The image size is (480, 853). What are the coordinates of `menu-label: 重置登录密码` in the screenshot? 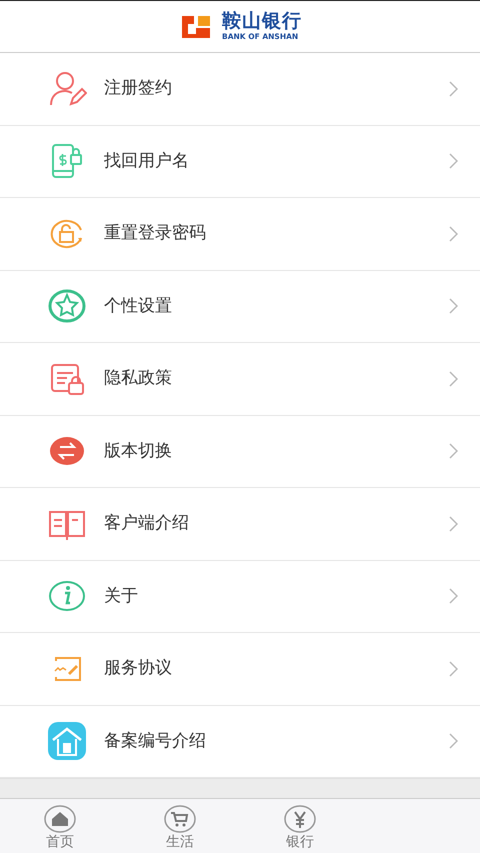 It's located at (155, 233).